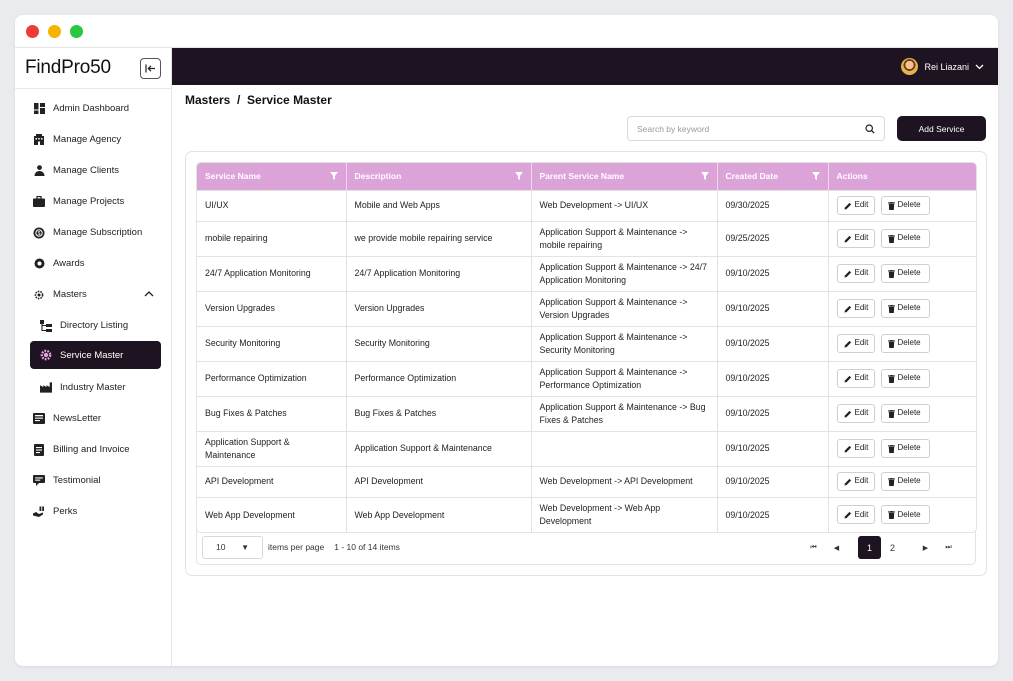 The width and height of the screenshot is (1013, 681). What do you see at coordinates (46, 325) in the screenshot?
I see `directory-icon` at bounding box center [46, 325].